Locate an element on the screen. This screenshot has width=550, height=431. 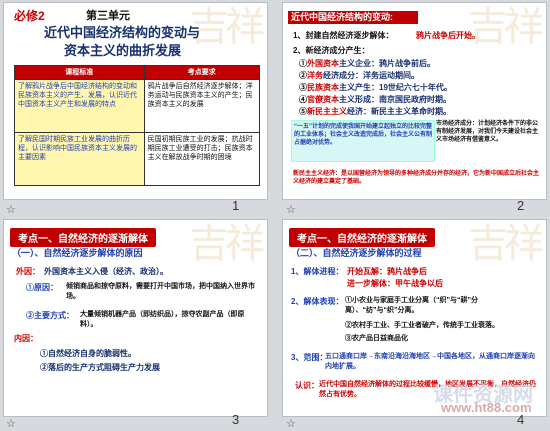
unit-label: 第三单元 is located at coordinates (108, 16).